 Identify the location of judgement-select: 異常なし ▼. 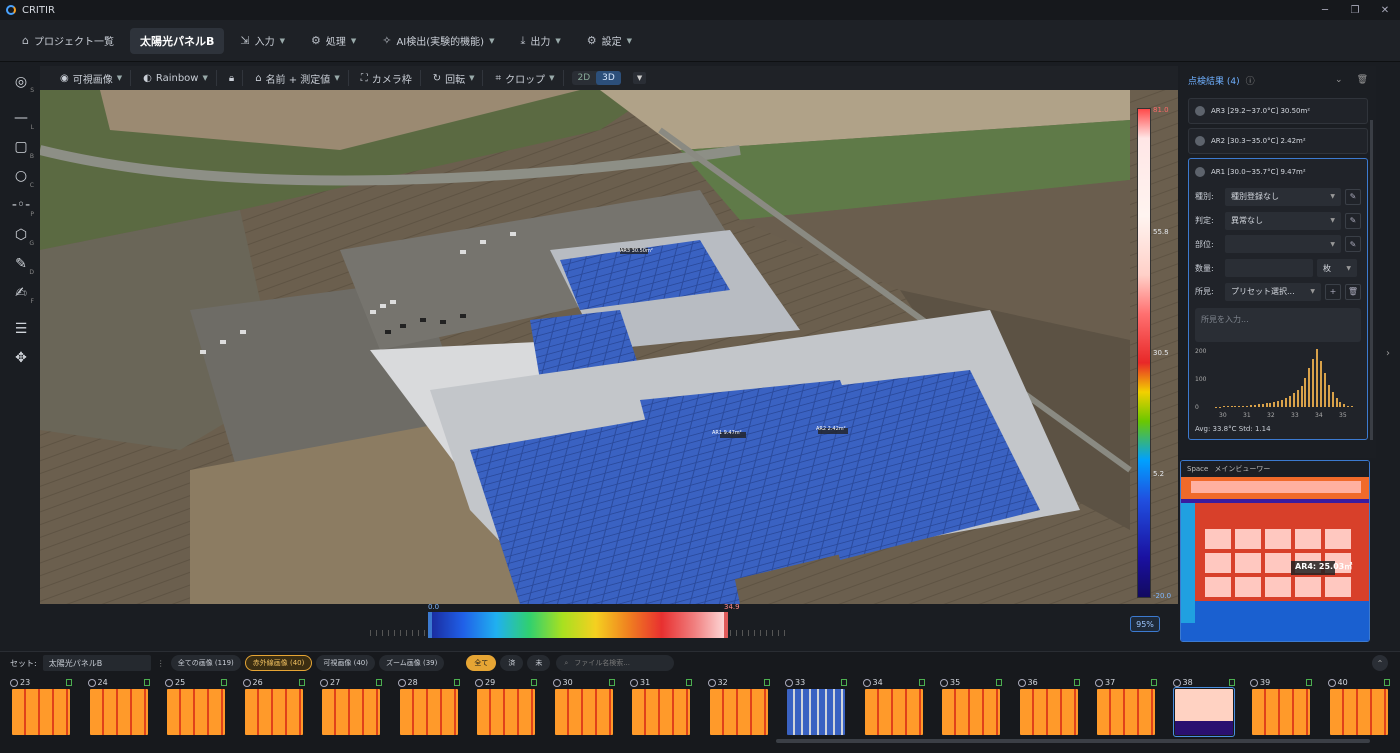
(1283, 220).